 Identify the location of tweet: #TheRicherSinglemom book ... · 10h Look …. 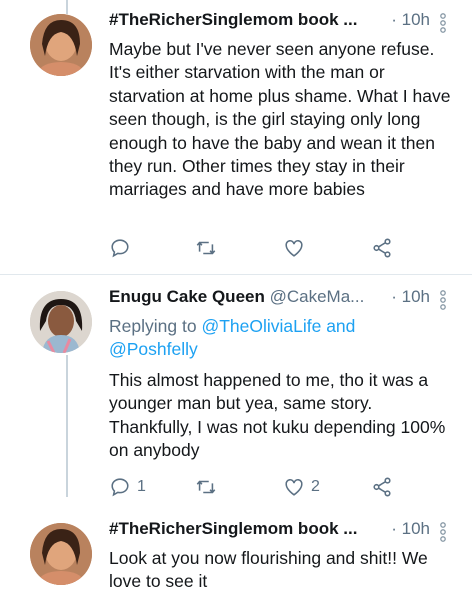
(236, 549).